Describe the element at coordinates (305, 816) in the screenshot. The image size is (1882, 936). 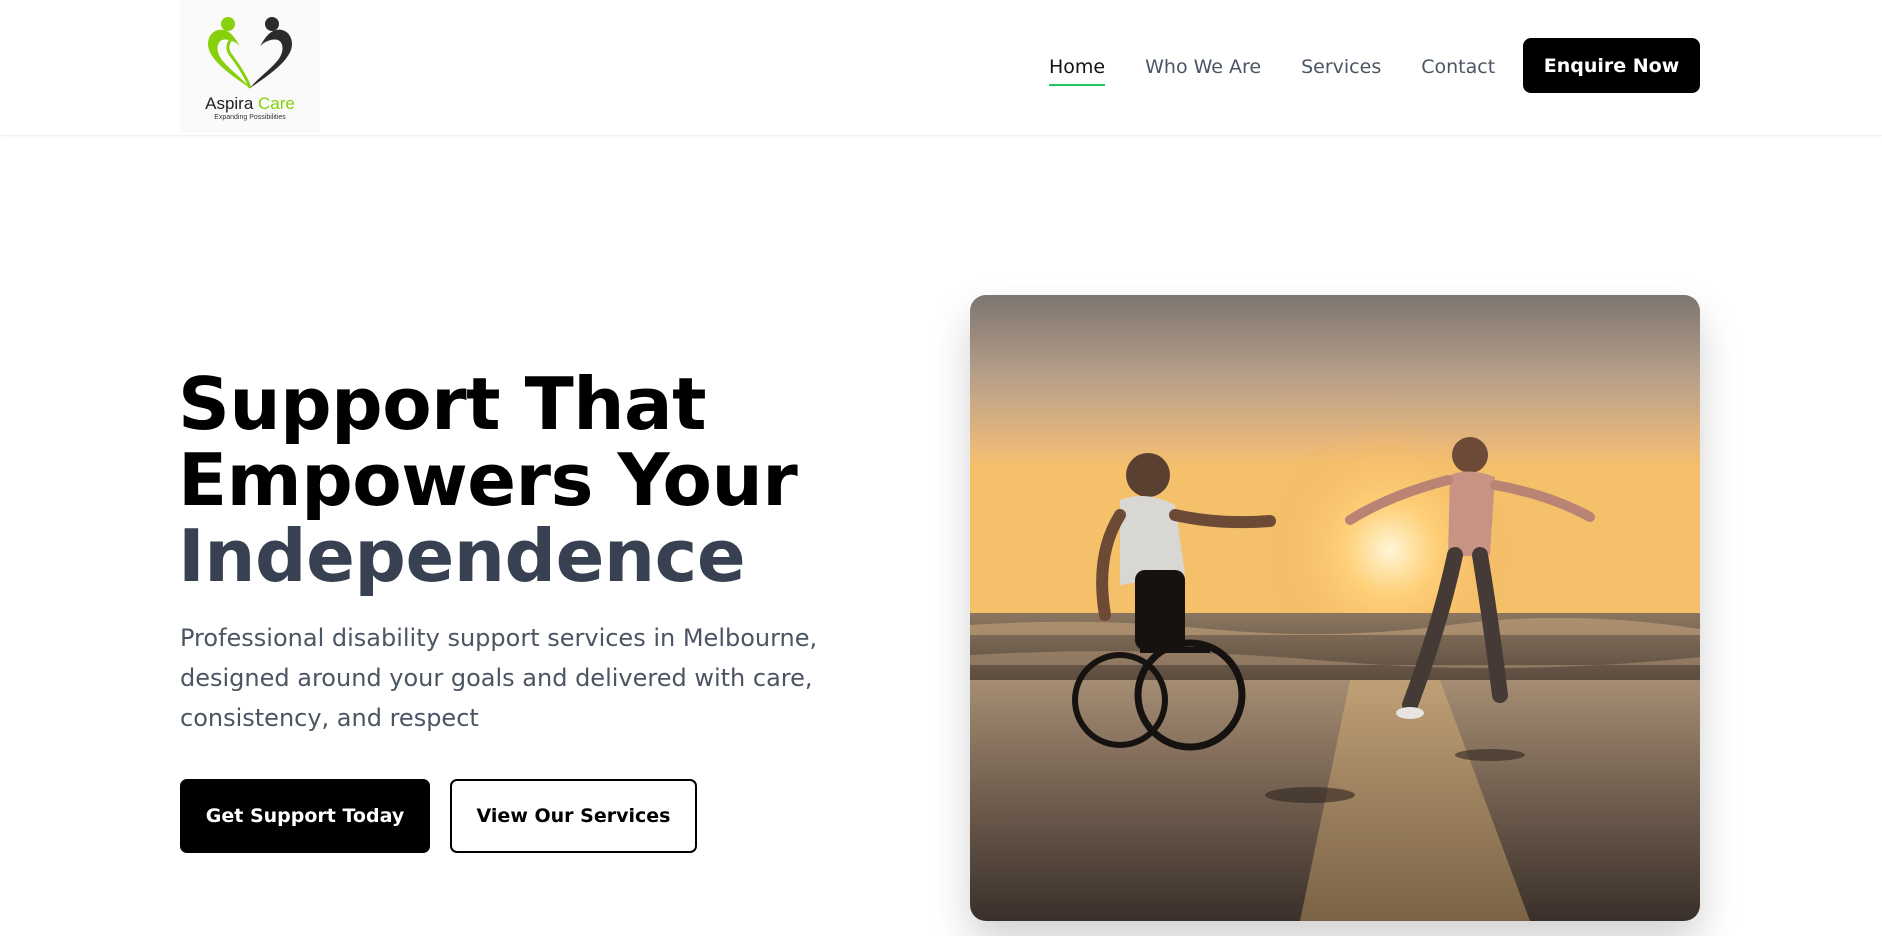
I see `get-support-button: Get Support Today` at that location.